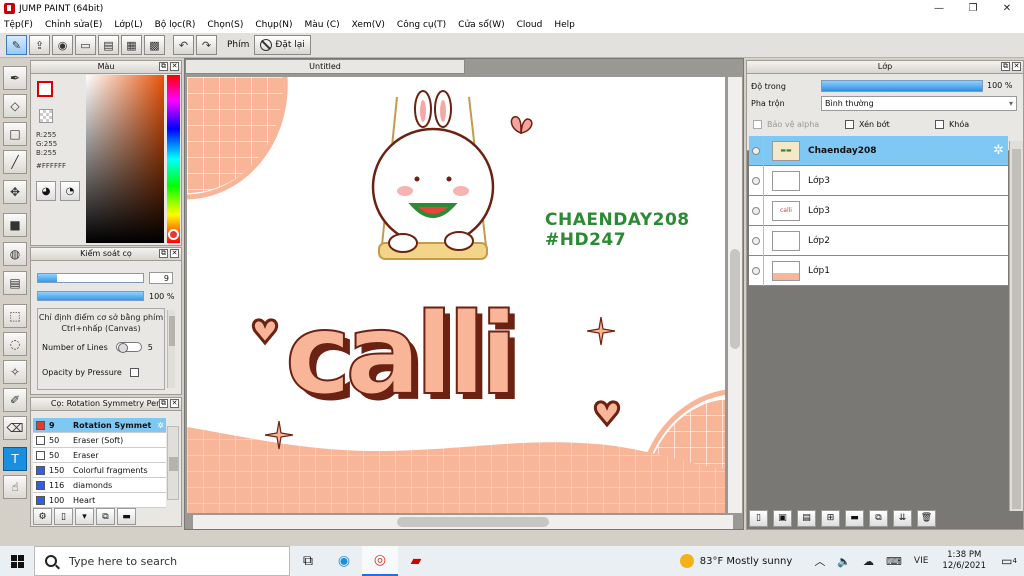 The height and width of the screenshot is (576, 1024). What do you see at coordinates (175, 25) in the screenshot?
I see `menu-filter: Bộ lọc(R)` at bounding box center [175, 25].